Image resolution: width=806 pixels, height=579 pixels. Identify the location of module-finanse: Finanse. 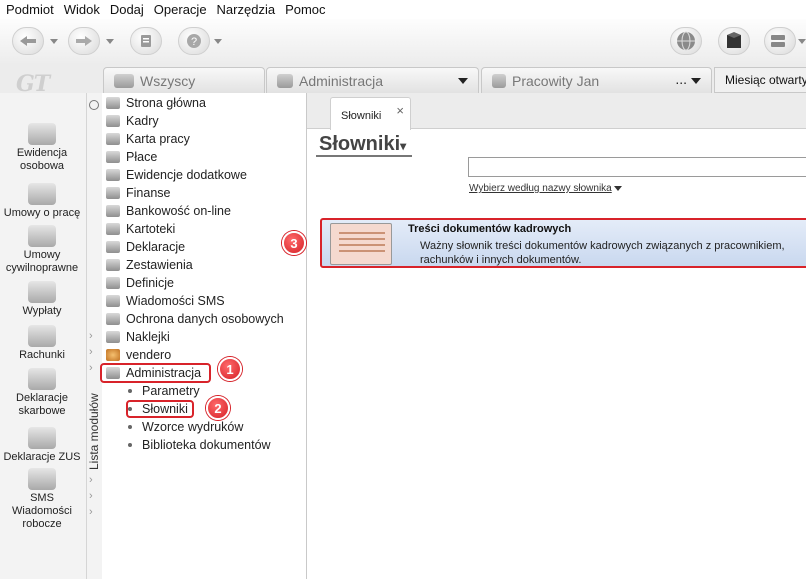
(138, 193).